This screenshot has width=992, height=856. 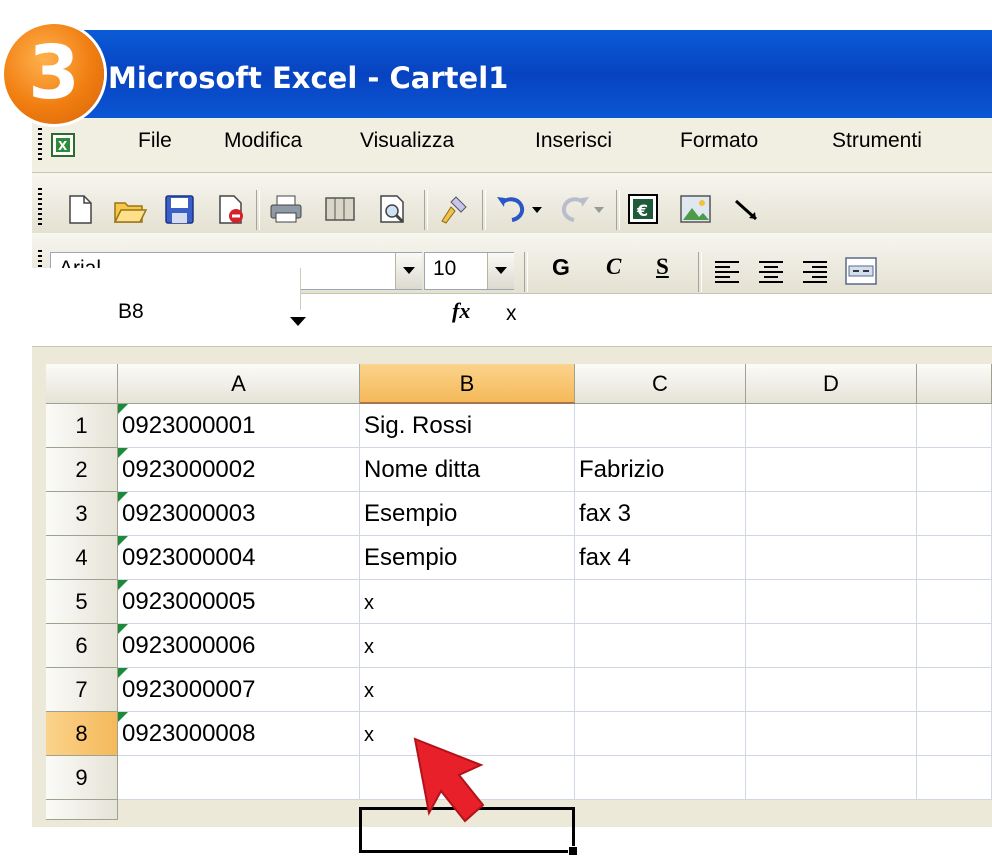 What do you see at coordinates (662, 267) in the screenshot?
I see `underline-button: S` at bounding box center [662, 267].